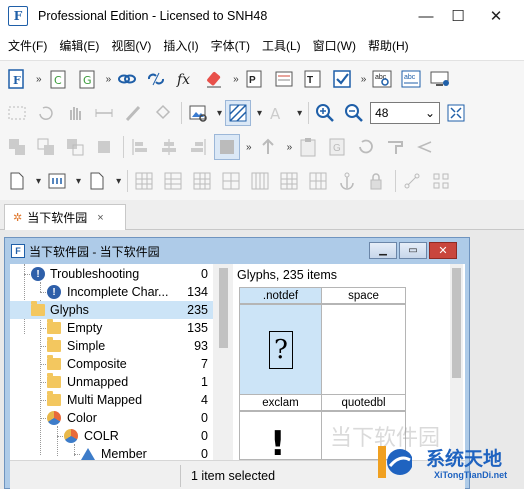 This screenshot has width=524, height=489. What do you see at coordinates (144, 181) in the screenshot?
I see `grid-1-icon` at bounding box center [144, 181].